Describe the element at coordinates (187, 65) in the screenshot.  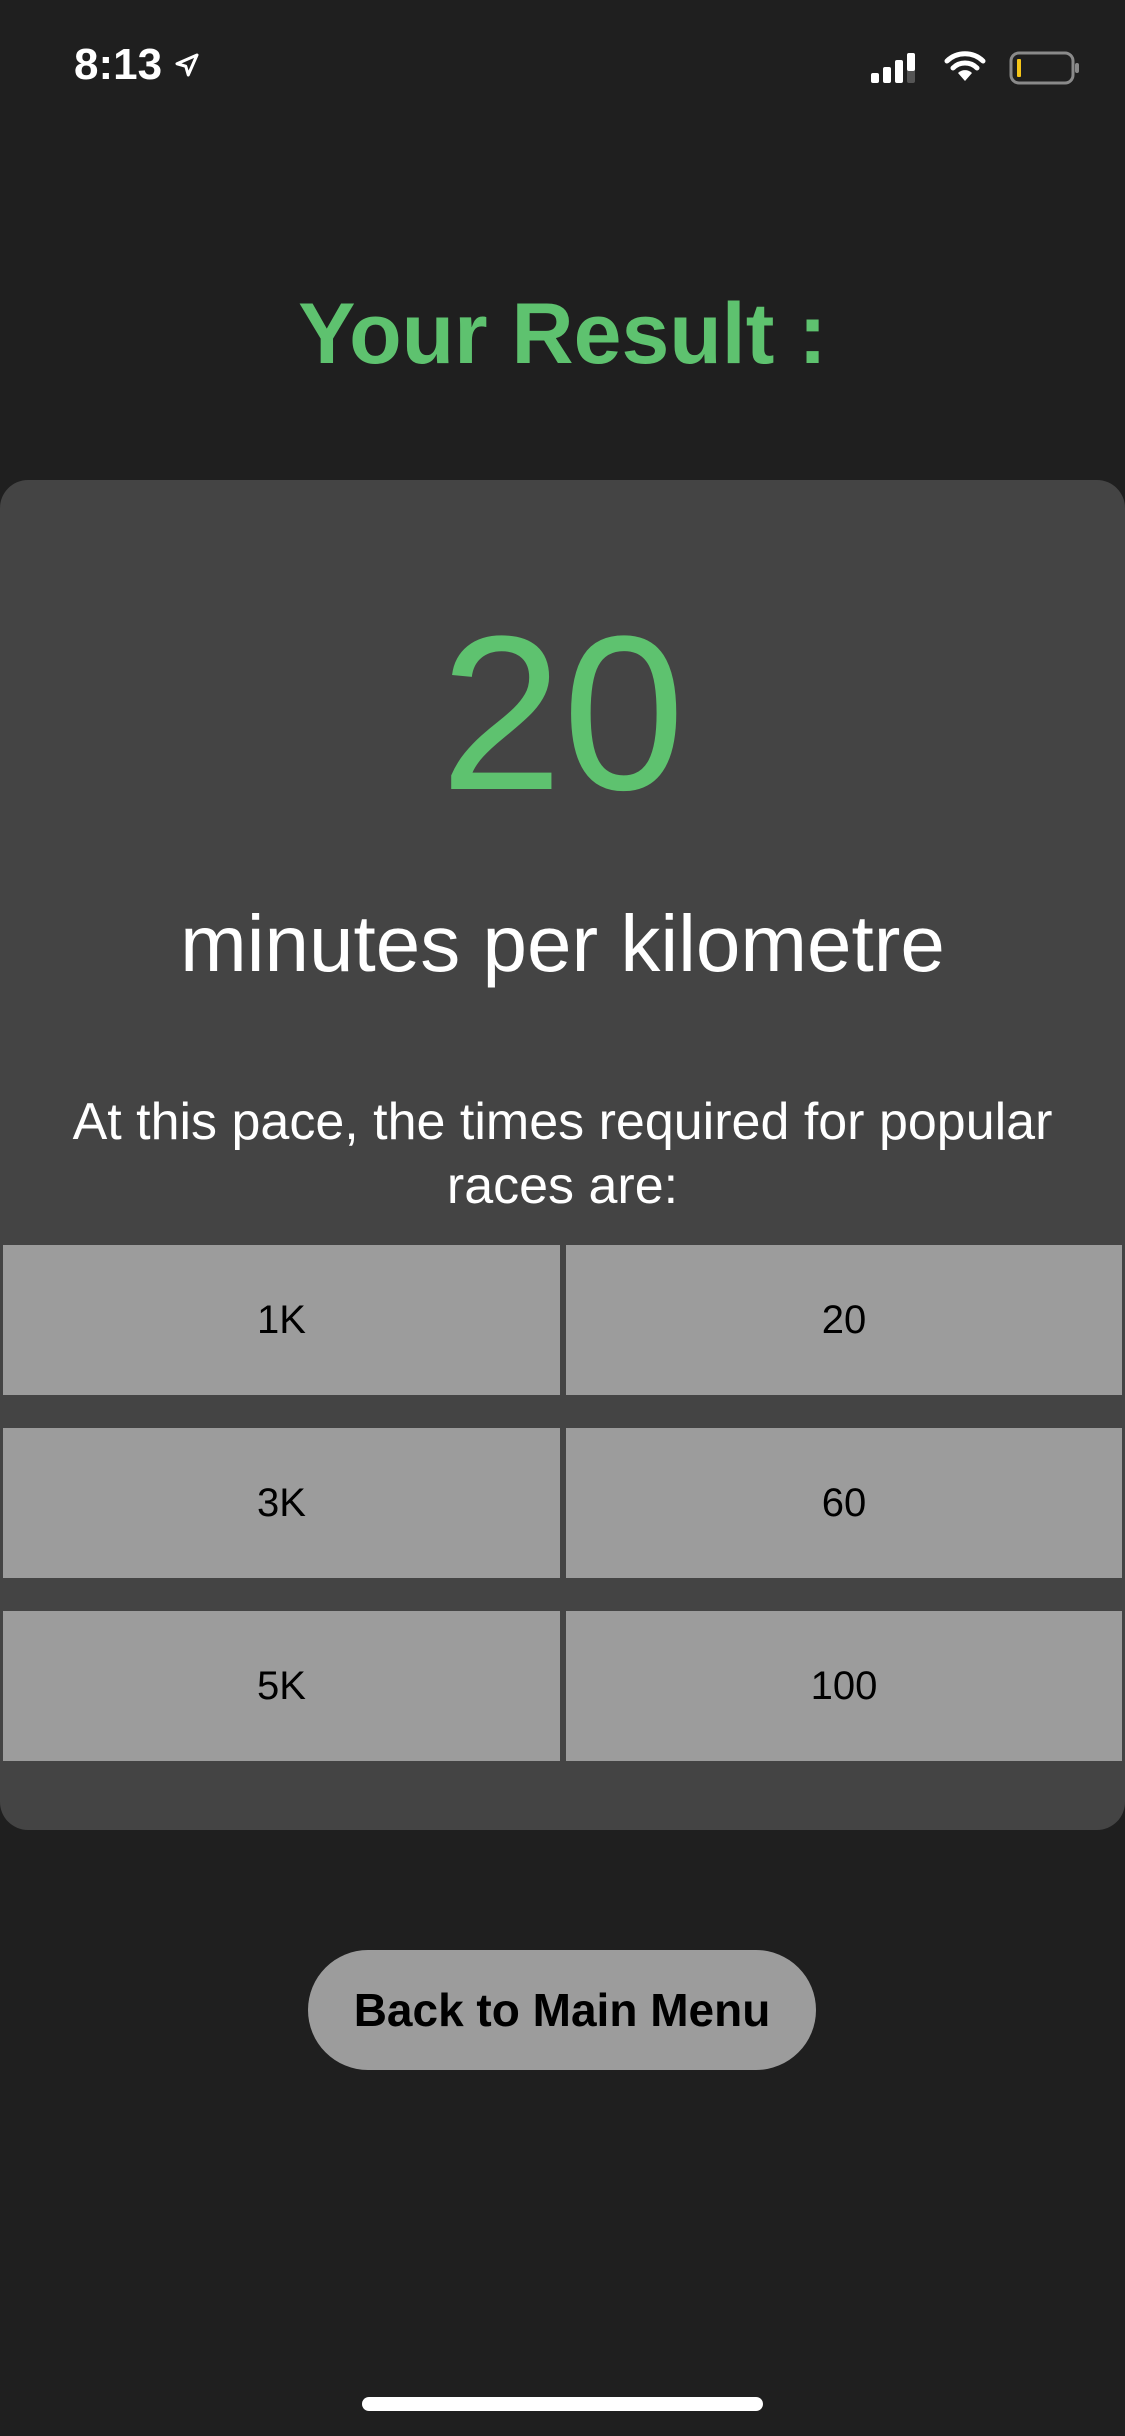
I see `location-arrow-icon` at that location.